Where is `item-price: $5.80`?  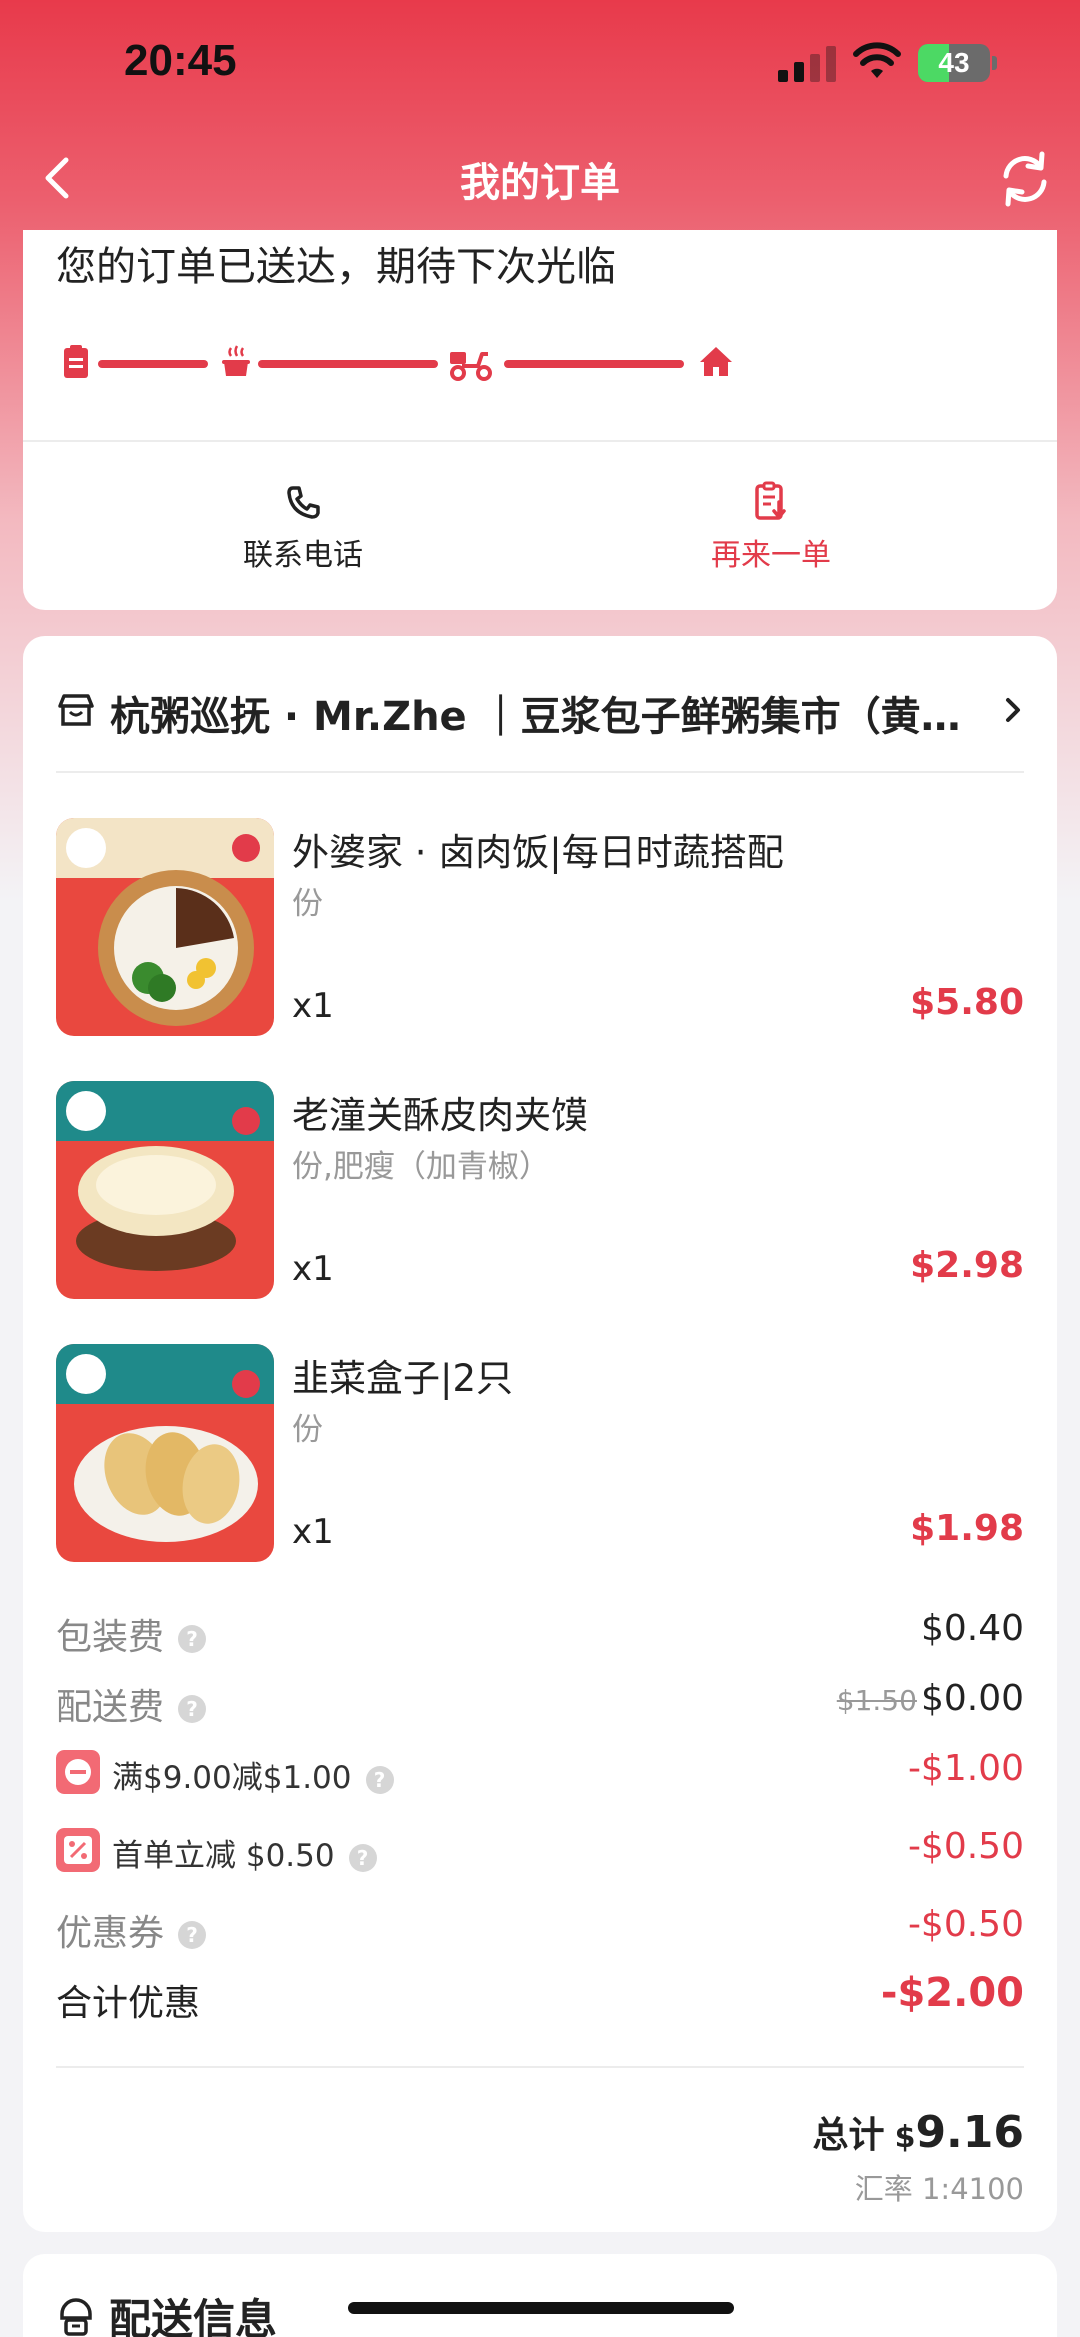 item-price: $5.80 is located at coordinates (967, 1002).